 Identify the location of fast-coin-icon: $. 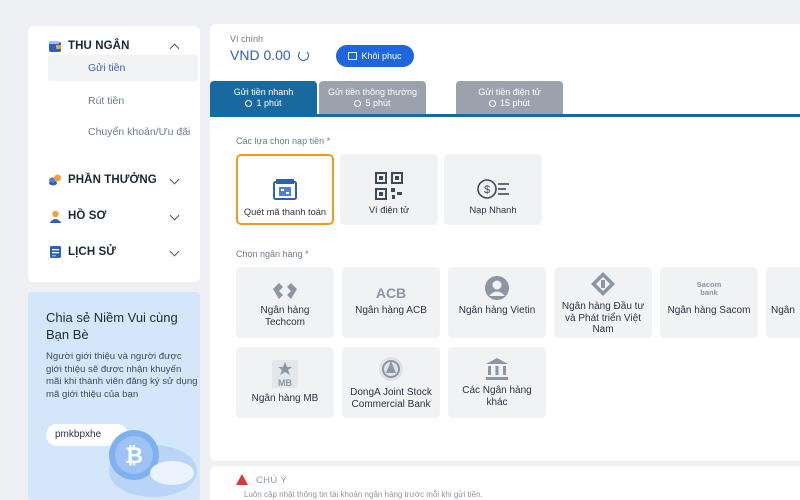
(493, 177).